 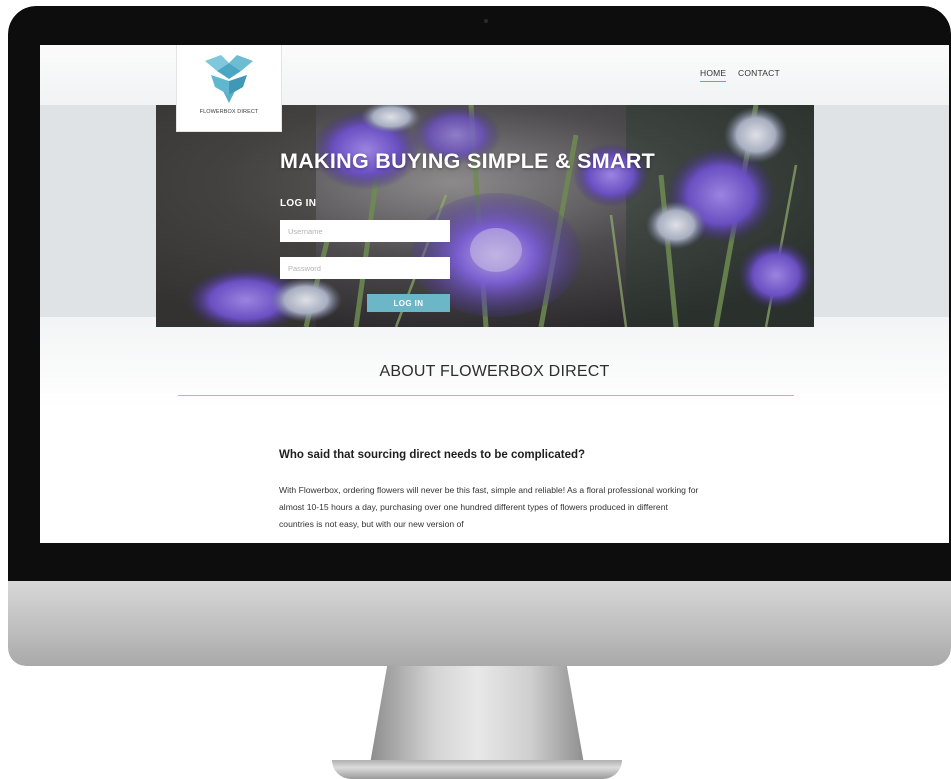 What do you see at coordinates (468, 161) in the screenshot?
I see `hero-headline: MAKING BUYING SIMPLE & SMART` at bounding box center [468, 161].